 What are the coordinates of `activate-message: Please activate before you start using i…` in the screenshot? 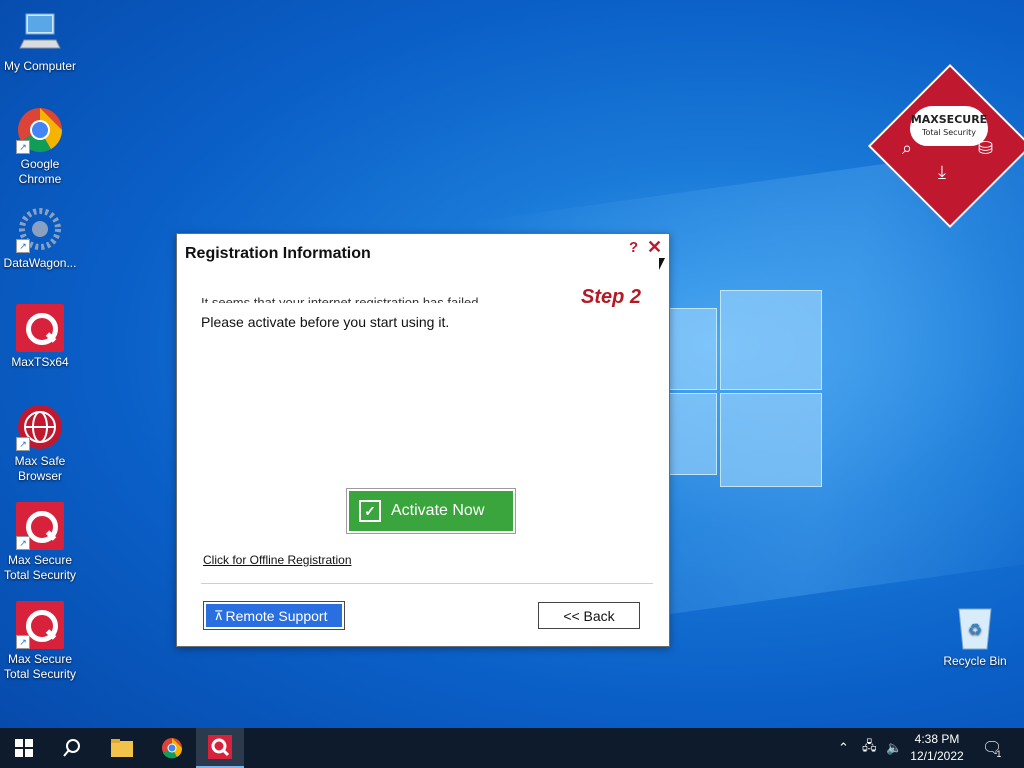 It's located at (325, 322).